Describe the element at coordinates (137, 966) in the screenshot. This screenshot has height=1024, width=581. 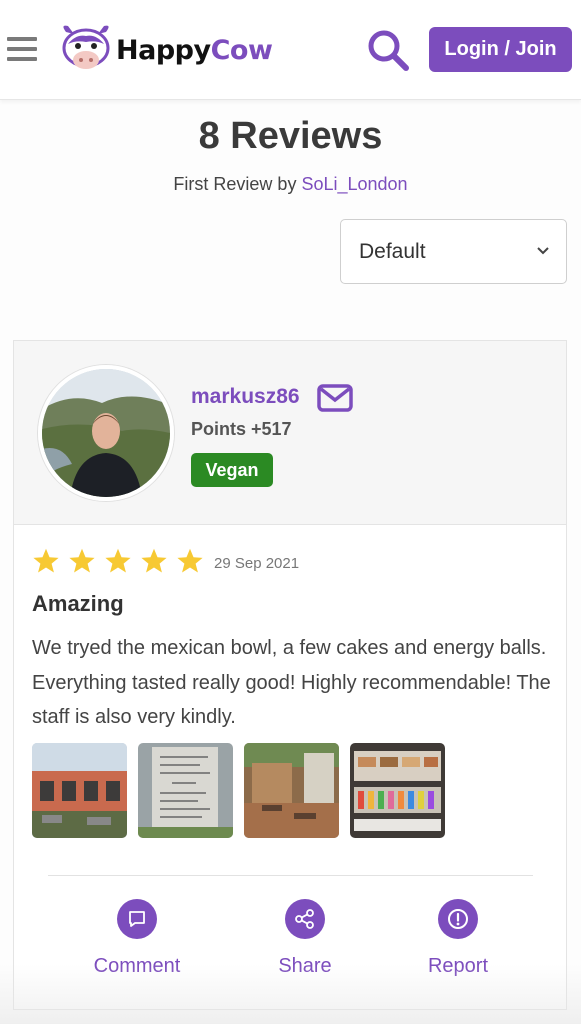
I see `comment-label: Comment` at that location.